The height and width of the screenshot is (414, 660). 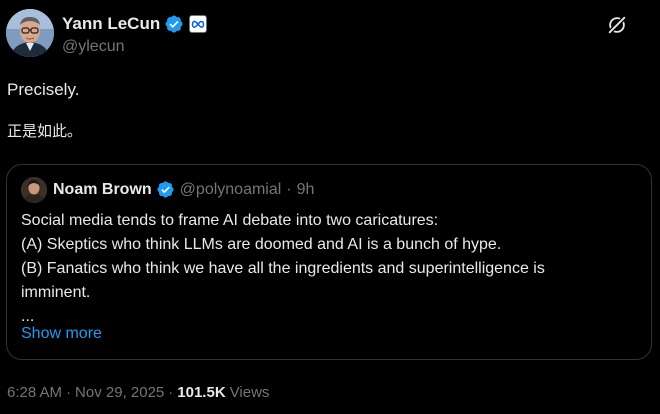 What do you see at coordinates (43, 89) in the screenshot?
I see `post-text: Precisely.` at bounding box center [43, 89].